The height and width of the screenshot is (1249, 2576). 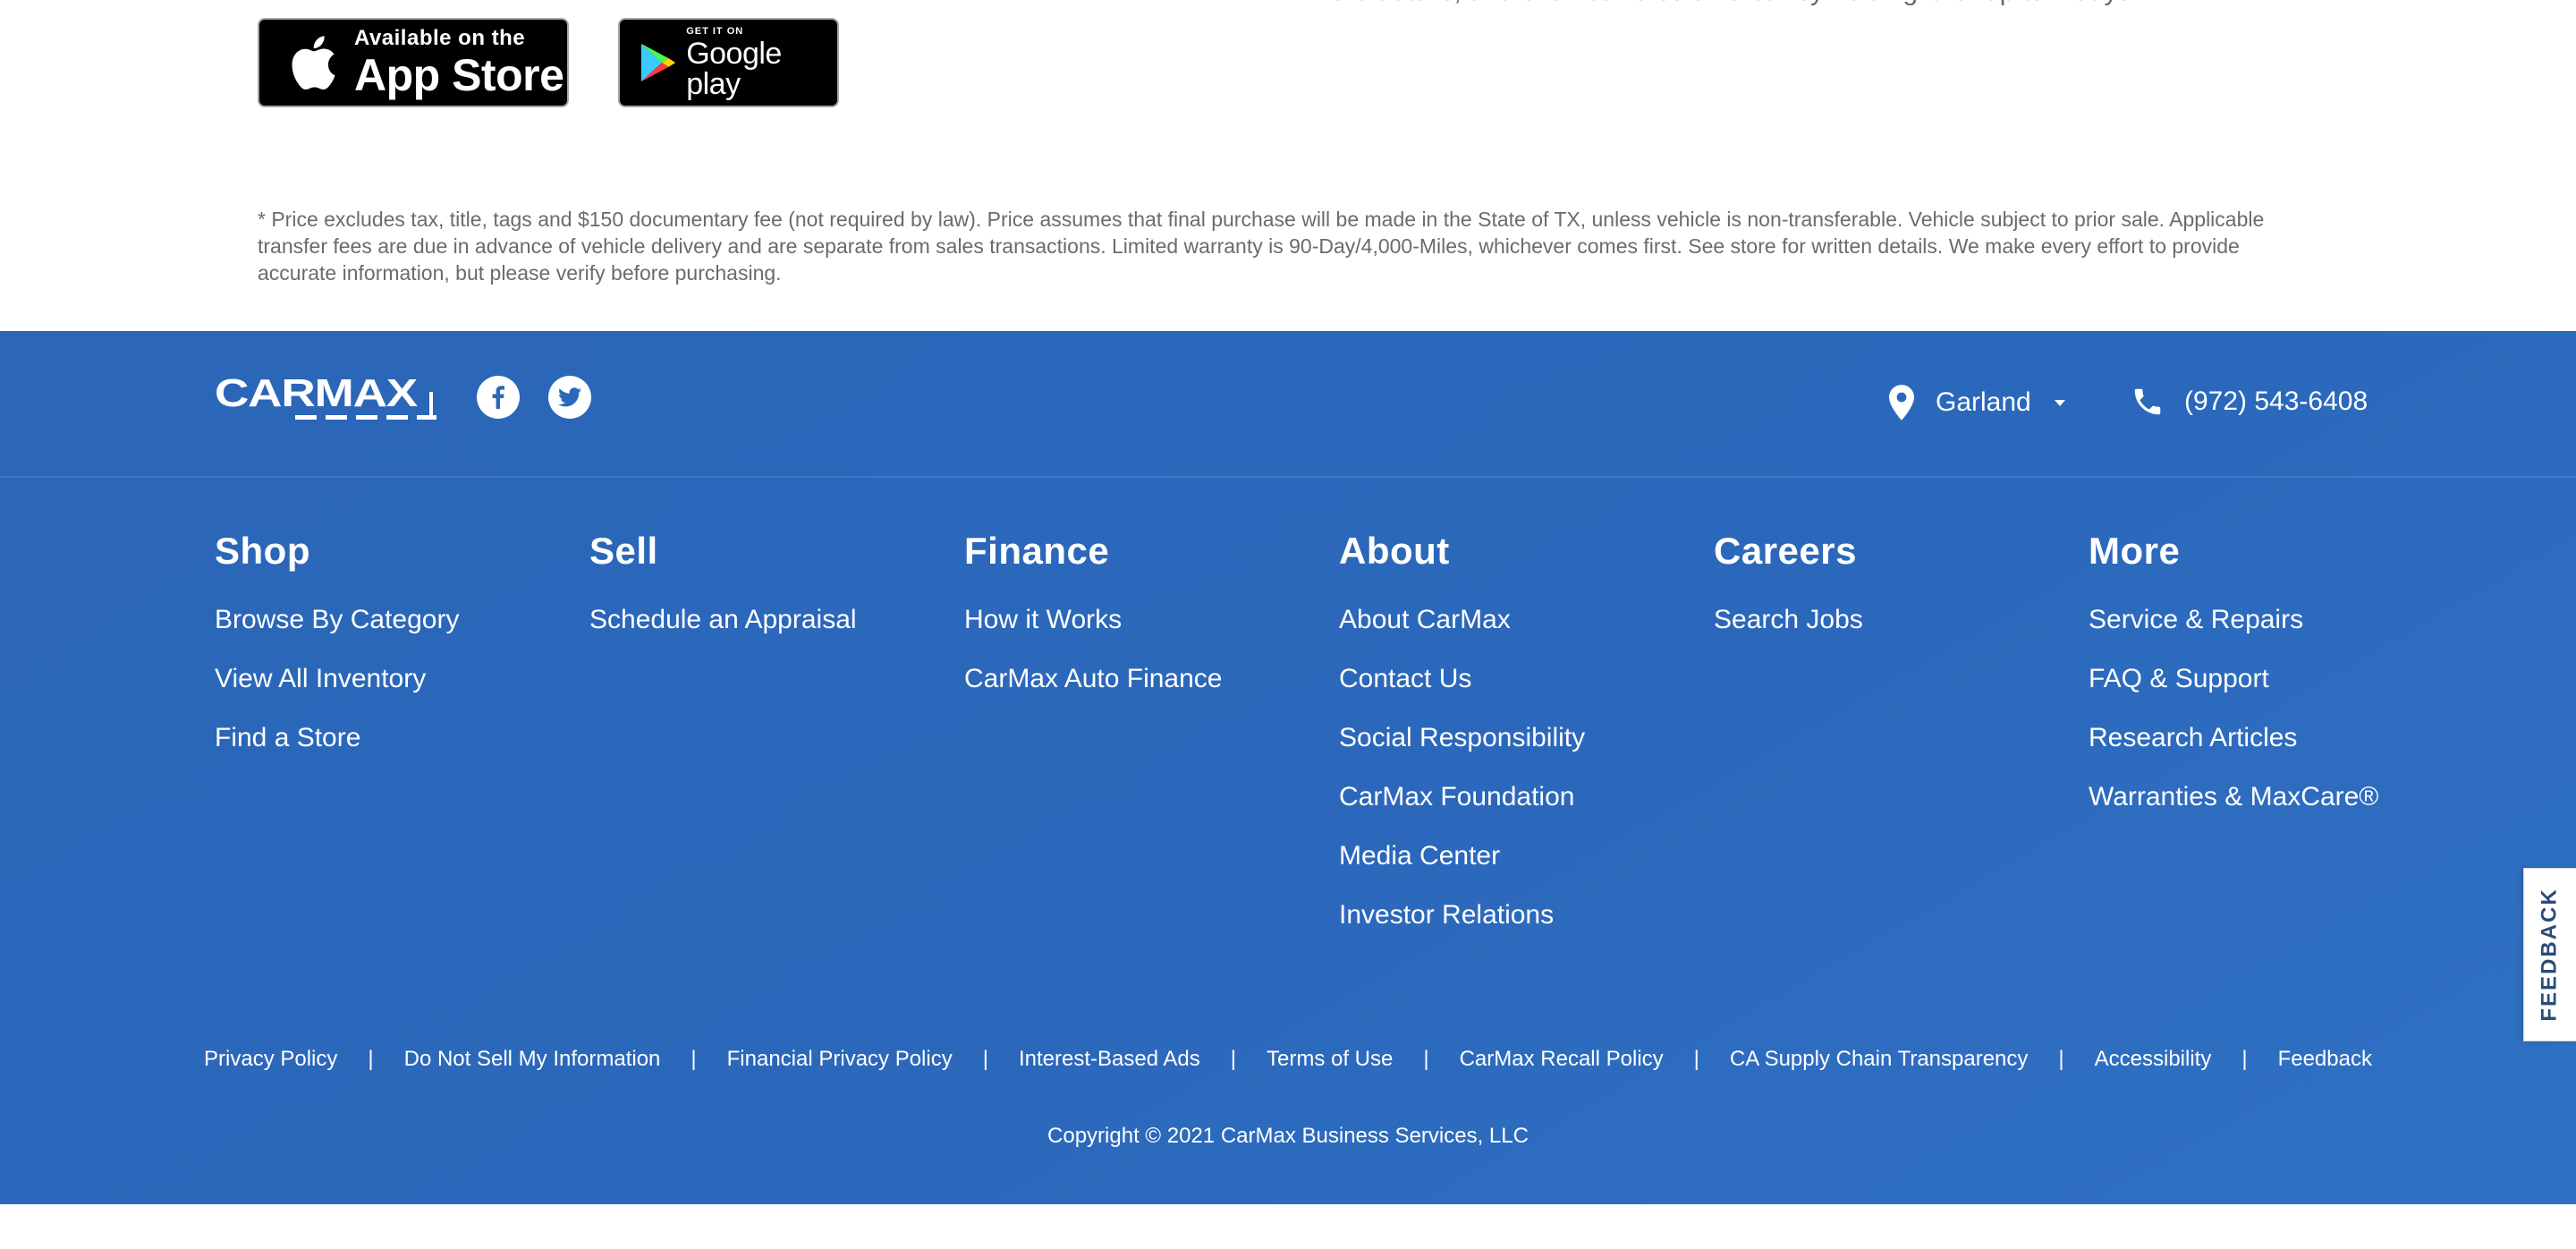 I want to click on app-store-badge: Available on the App Store, so click(x=413, y=62).